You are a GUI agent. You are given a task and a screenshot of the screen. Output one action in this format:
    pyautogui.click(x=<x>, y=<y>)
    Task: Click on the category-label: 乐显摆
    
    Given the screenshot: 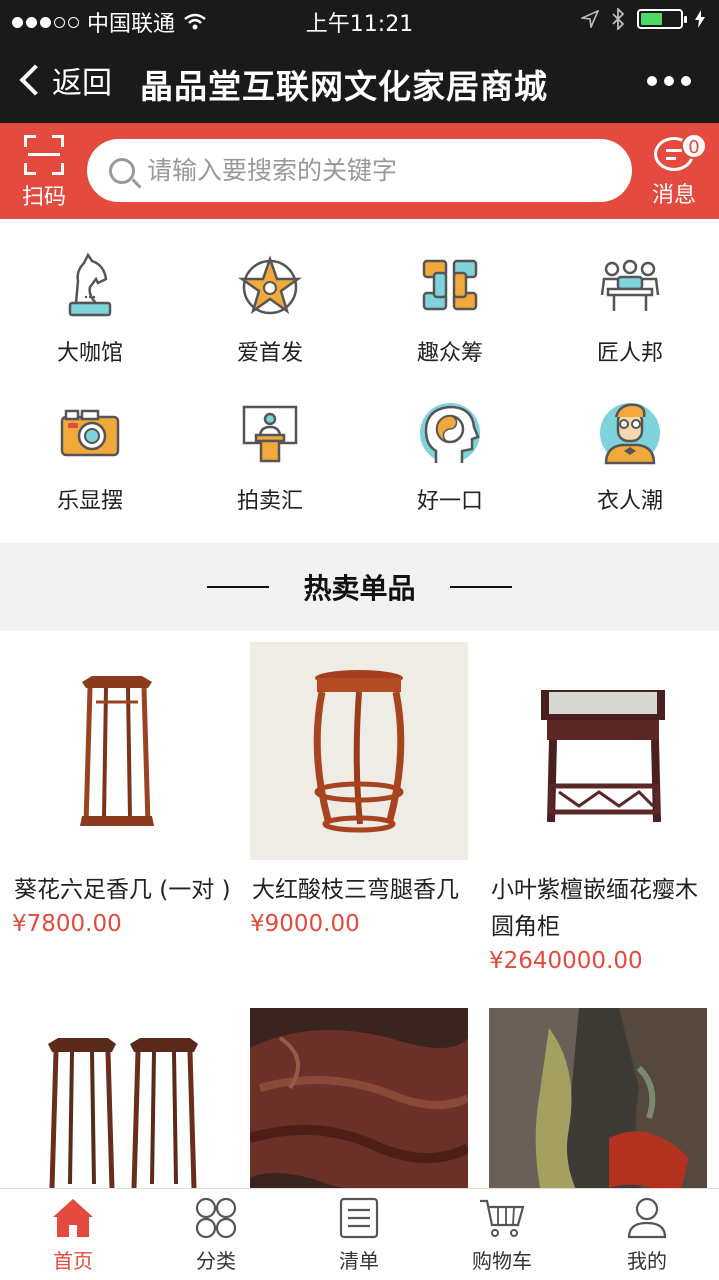 What is the action you would take?
    pyautogui.click(x=89, y=501)
    